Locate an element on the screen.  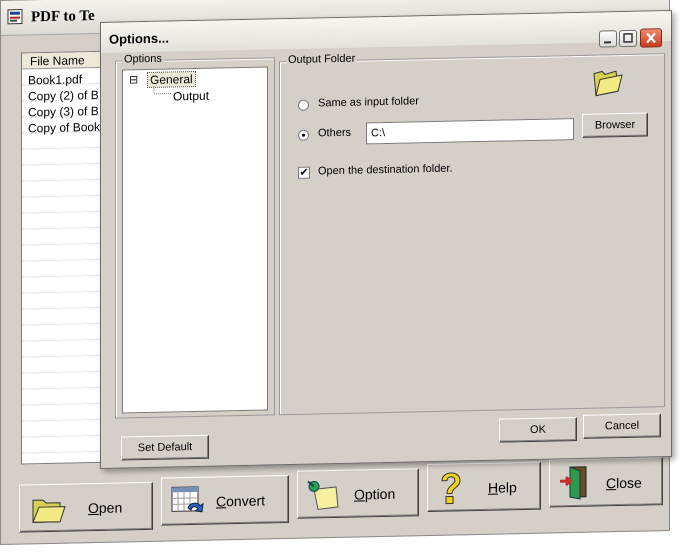
file-list-item: Copy of Book is located at coordinates (66, 128).